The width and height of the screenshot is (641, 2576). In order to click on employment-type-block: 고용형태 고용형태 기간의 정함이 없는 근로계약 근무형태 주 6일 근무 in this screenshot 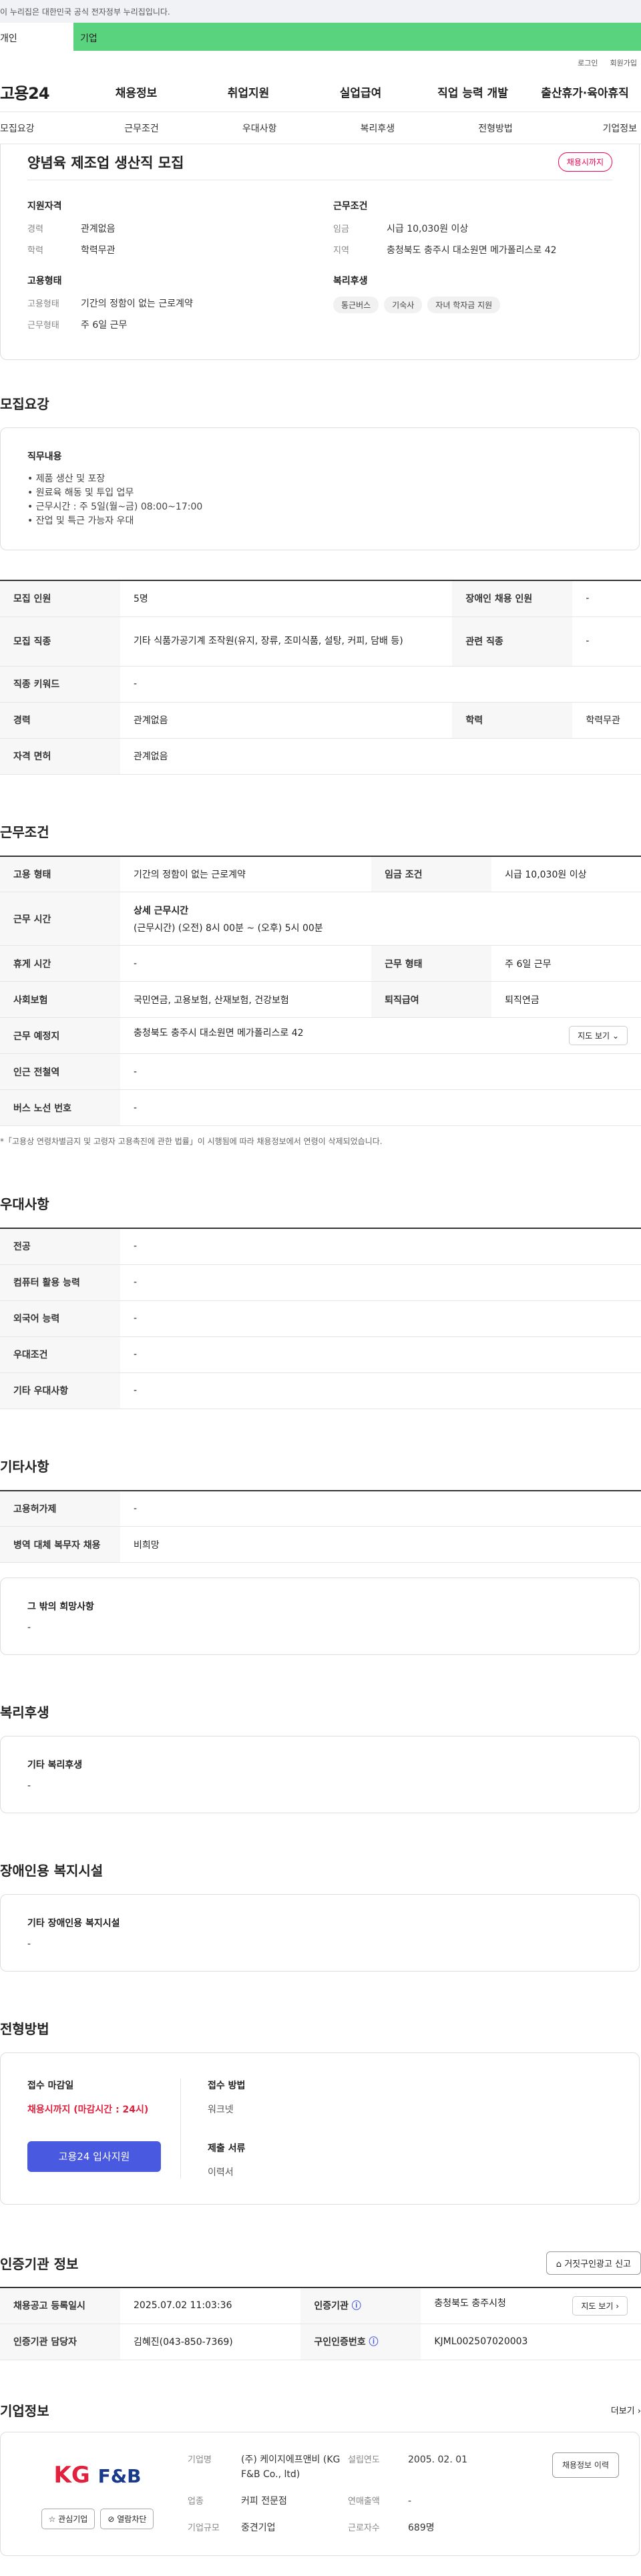, I will do `click(166, 306)`.